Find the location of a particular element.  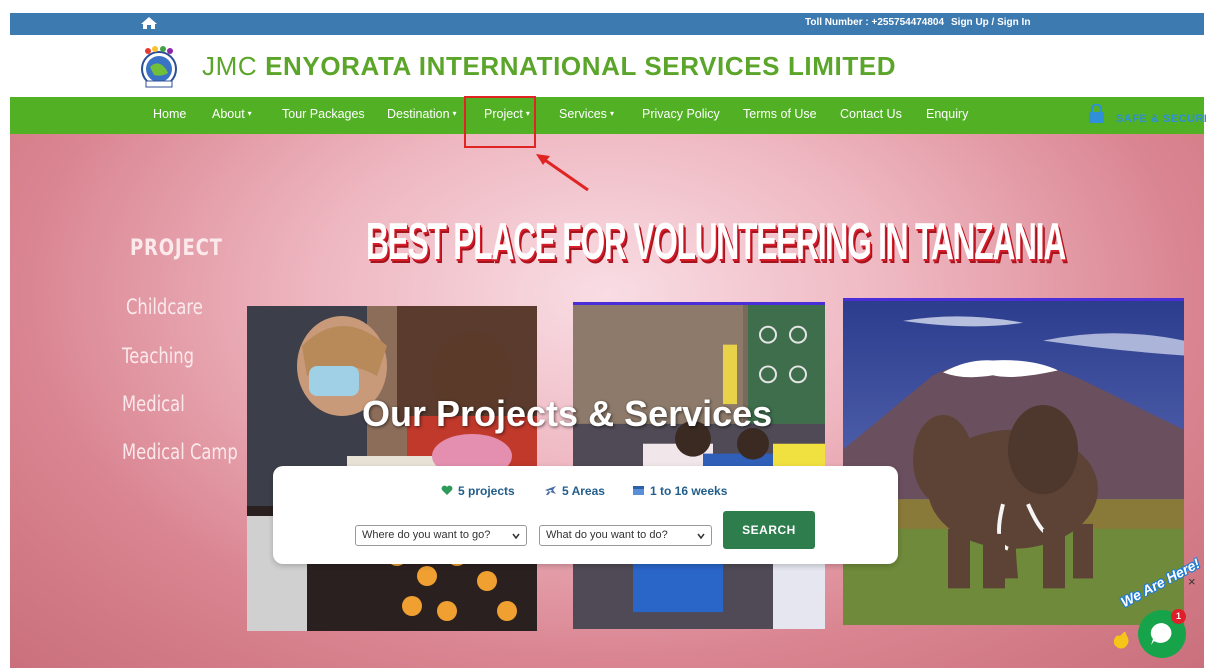

calendar-icon is located at coordinates (638, 490).